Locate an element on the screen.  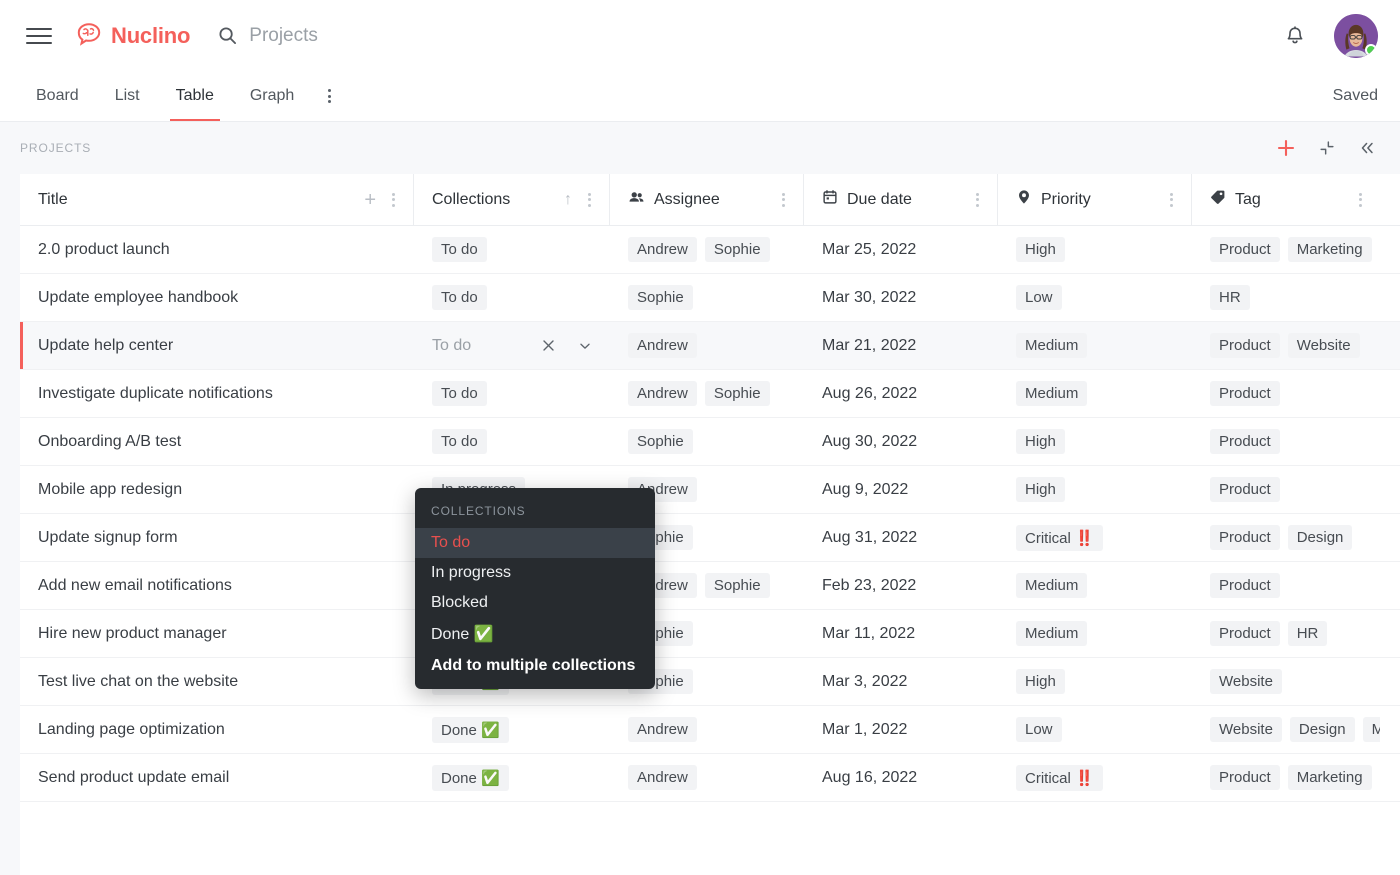
cell-title: Send product update email is located at coordinates (217, 777).